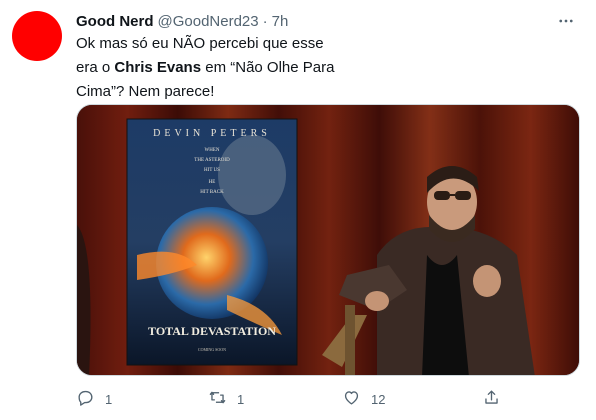  I want to click on reply-icon, so click(85, 399).